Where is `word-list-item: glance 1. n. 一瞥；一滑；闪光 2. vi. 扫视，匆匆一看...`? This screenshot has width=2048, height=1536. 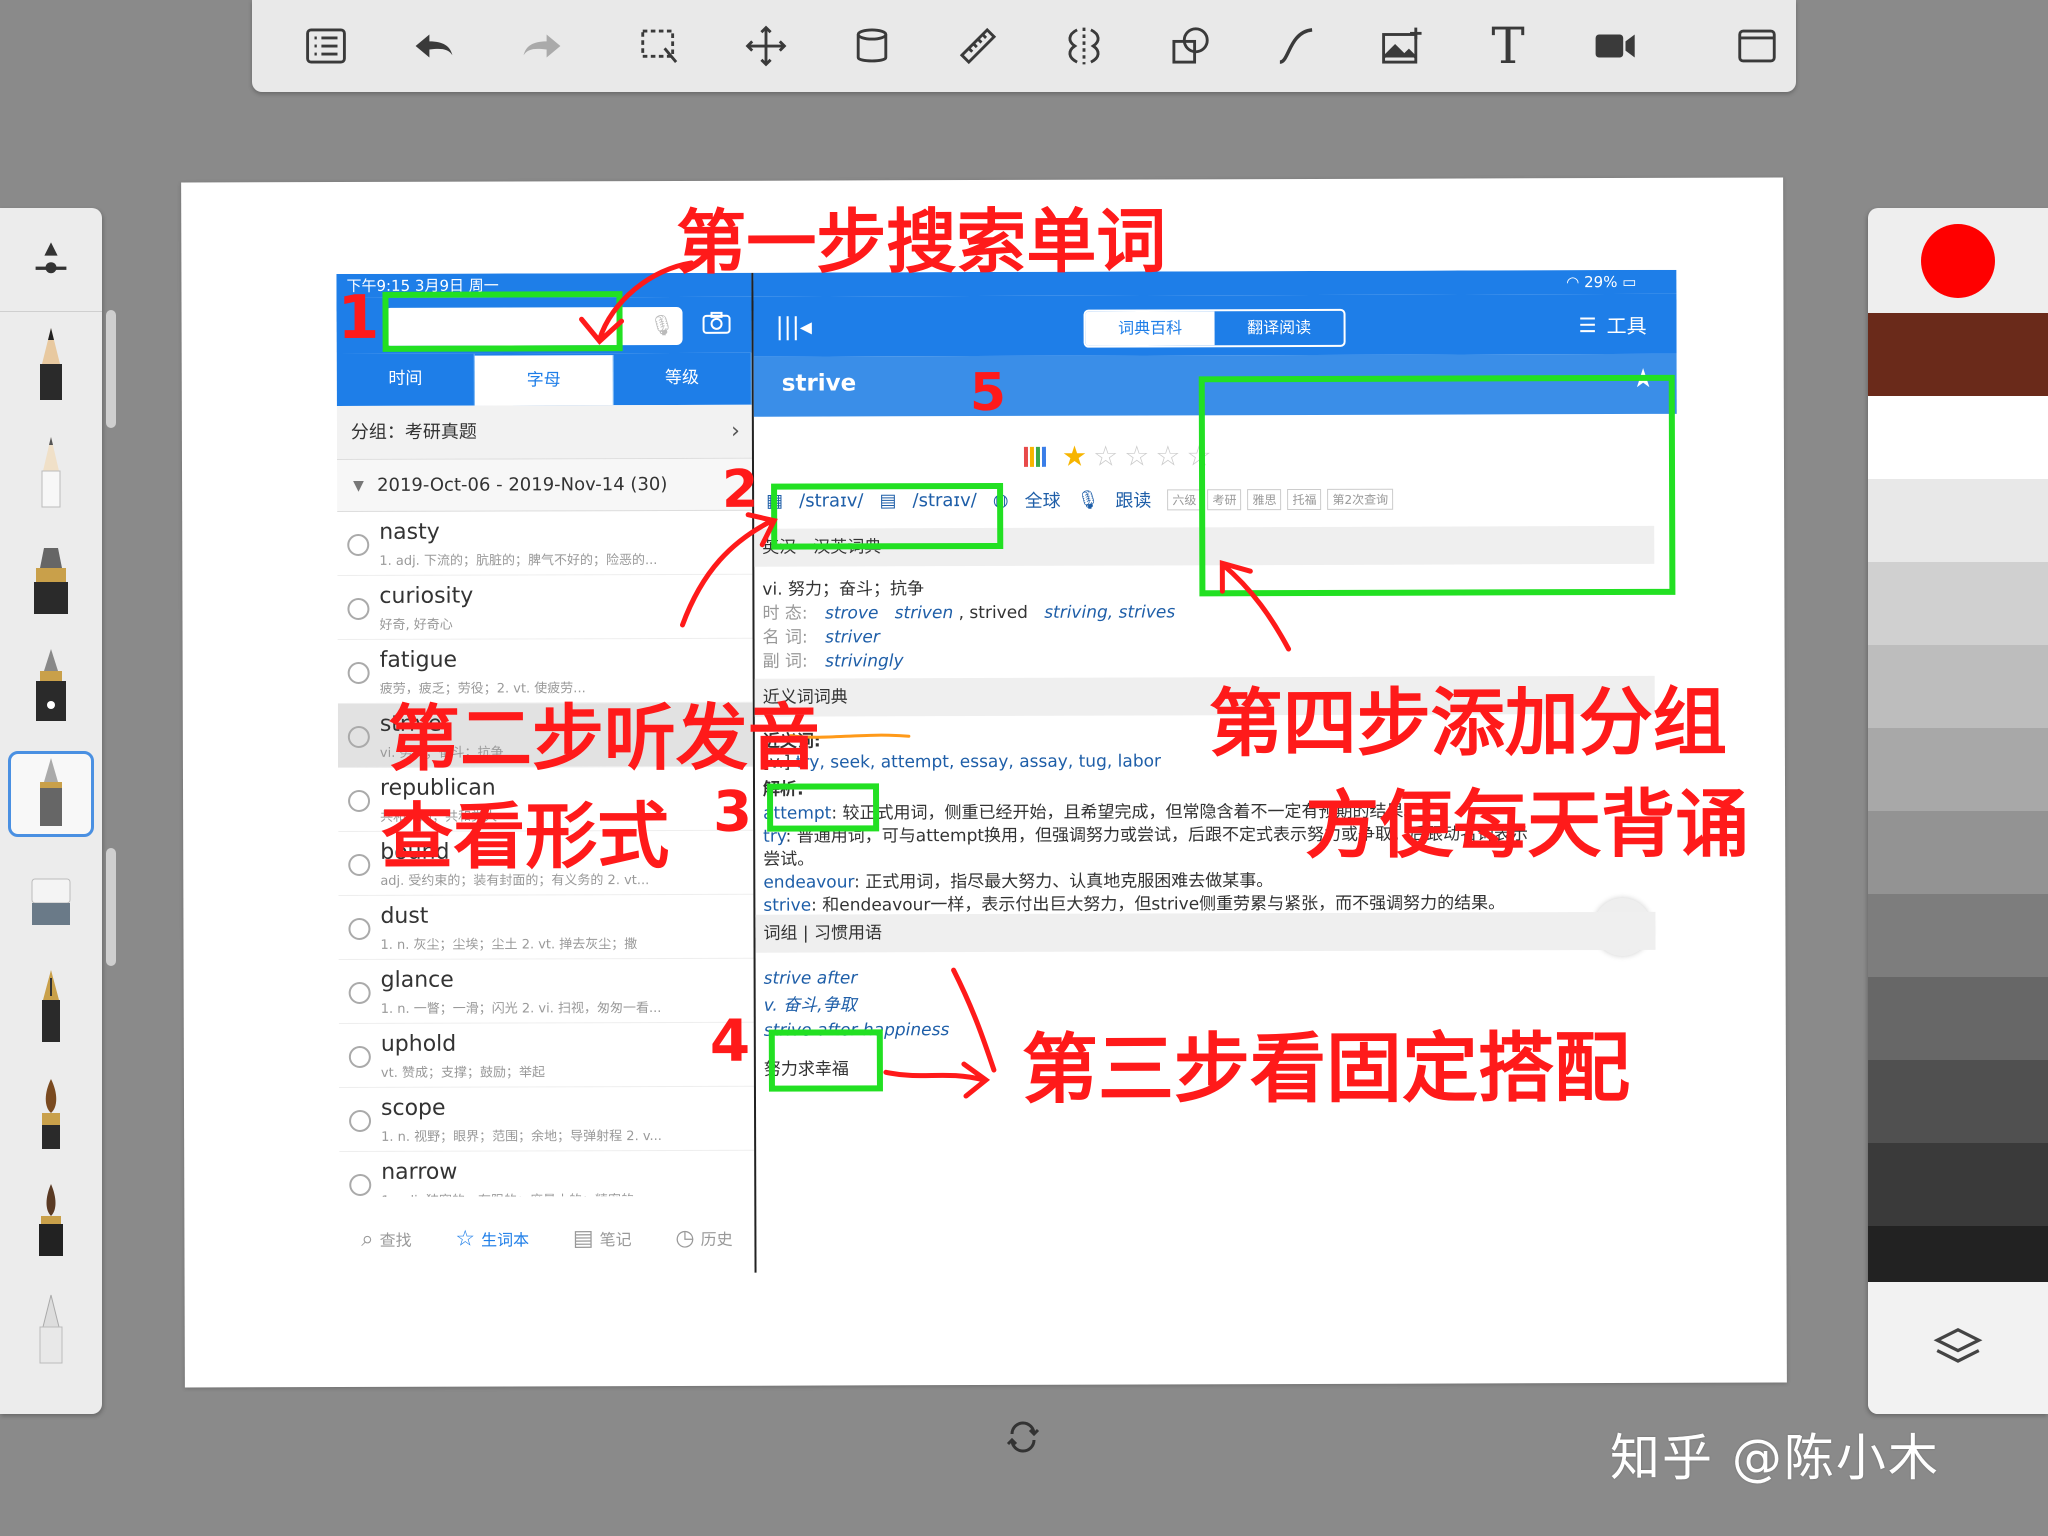
word-list-item: glance 1. n. 一瞥；一滑；闪光 2. vi. 扫视，匆匆一看... is located at coordinates (546, 991).